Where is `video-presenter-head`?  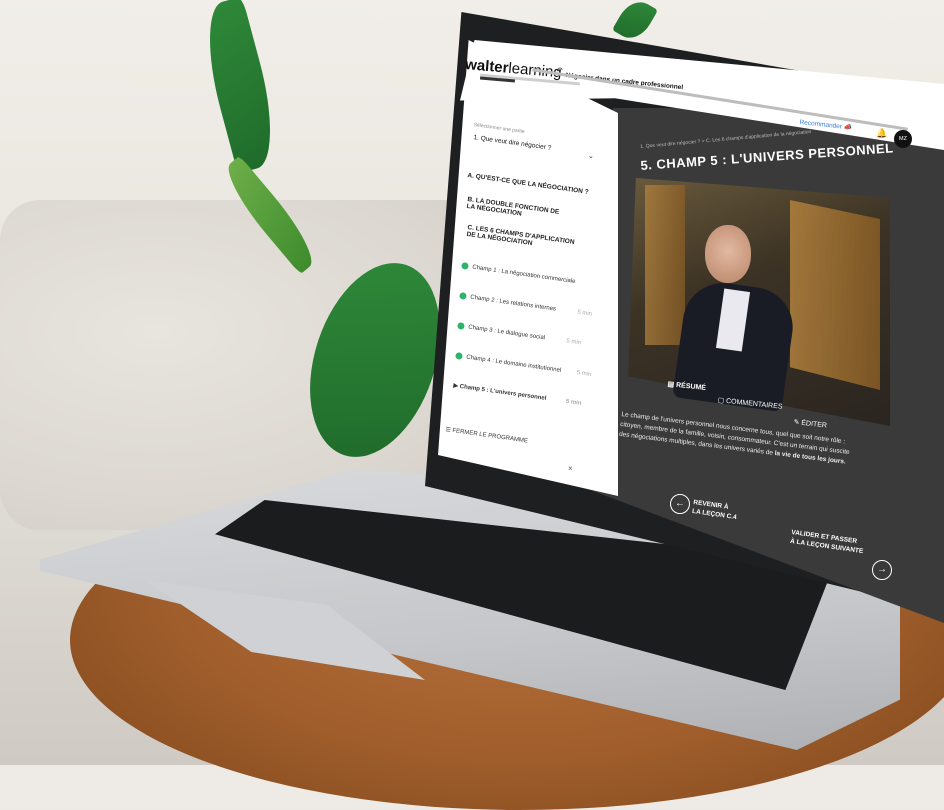
video-presenter-head is located at coordinates (728, 254).